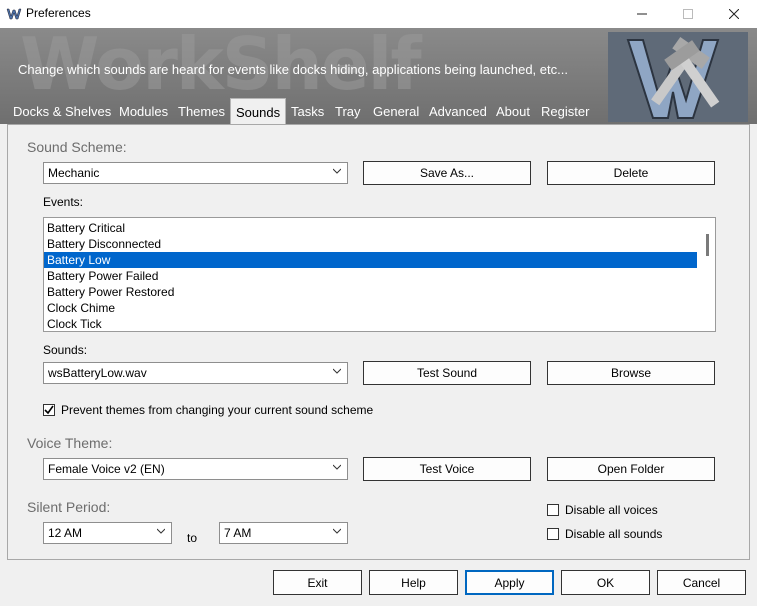  I want to click on prevent-themes-checkbox, so click(49, 410).